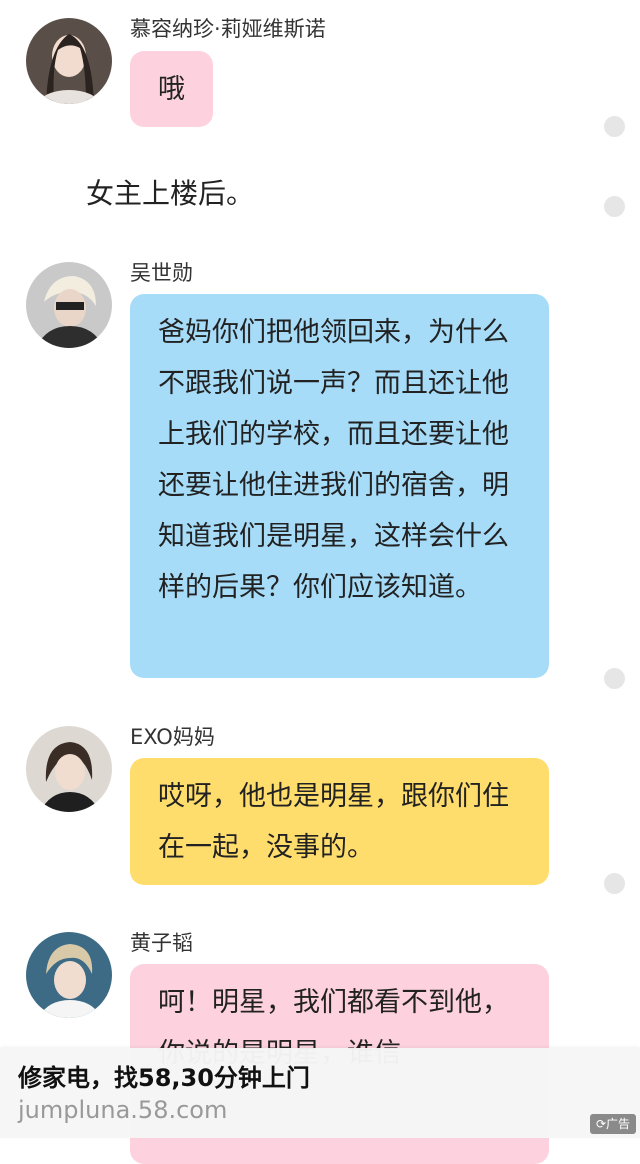  I want to click on ad-url: jumpluna.58.com, so click(122, 1110).